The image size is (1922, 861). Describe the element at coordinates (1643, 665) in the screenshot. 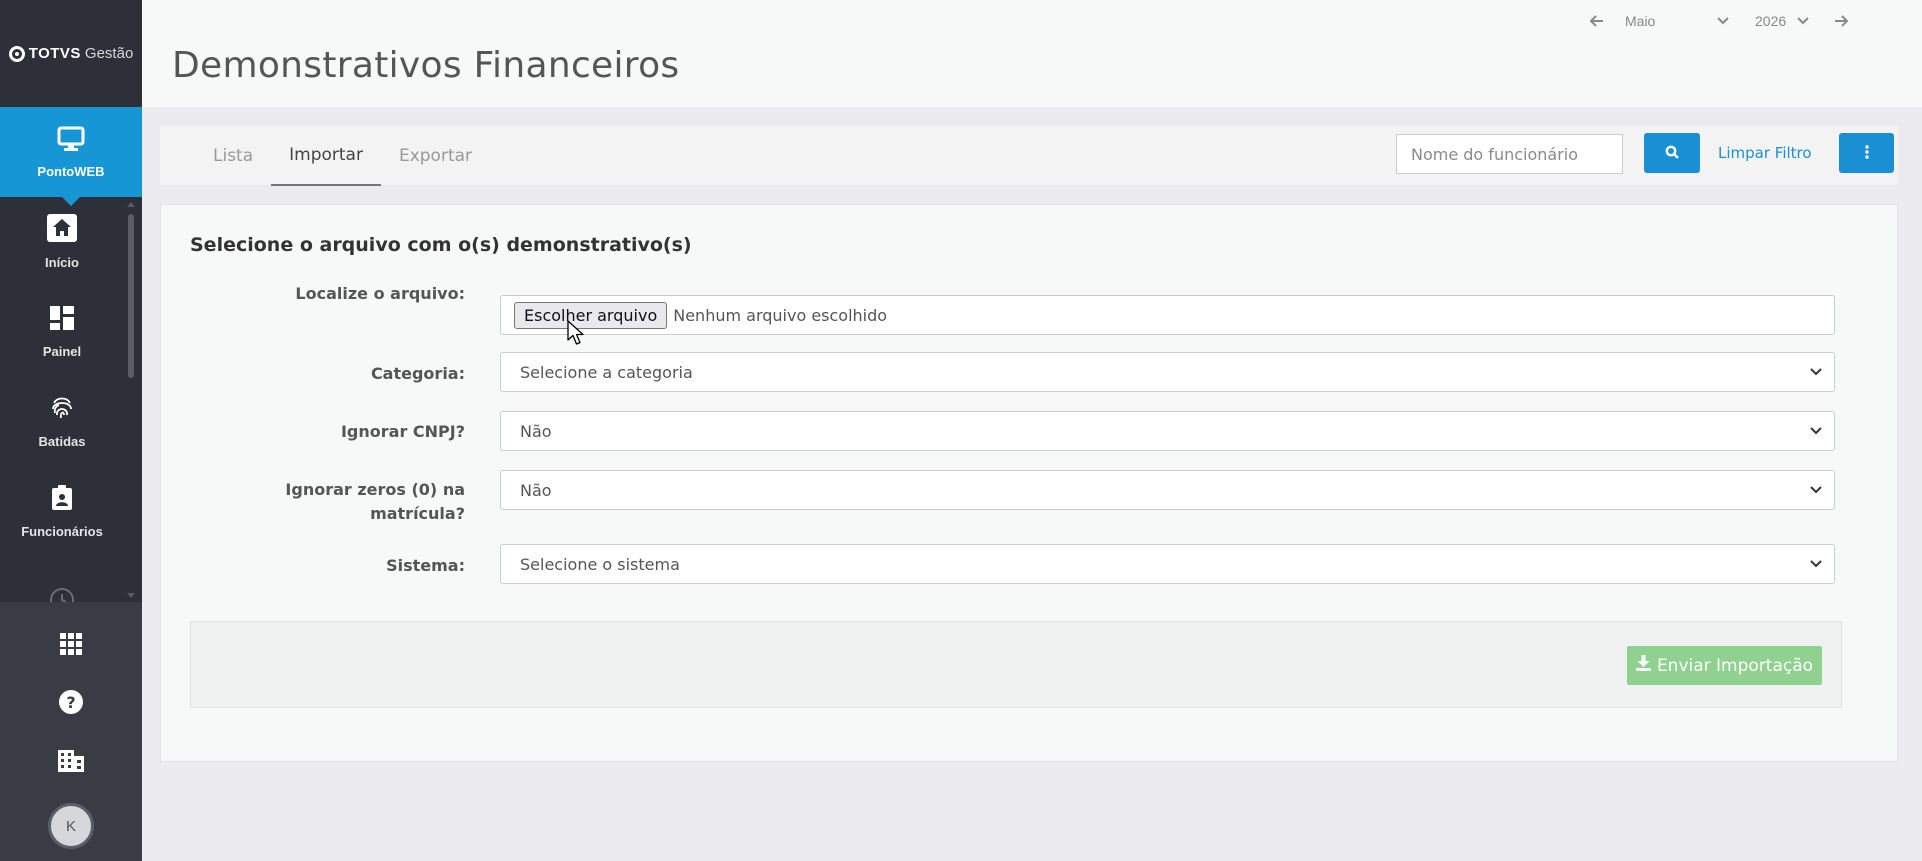

I see `download-icon` at that location.